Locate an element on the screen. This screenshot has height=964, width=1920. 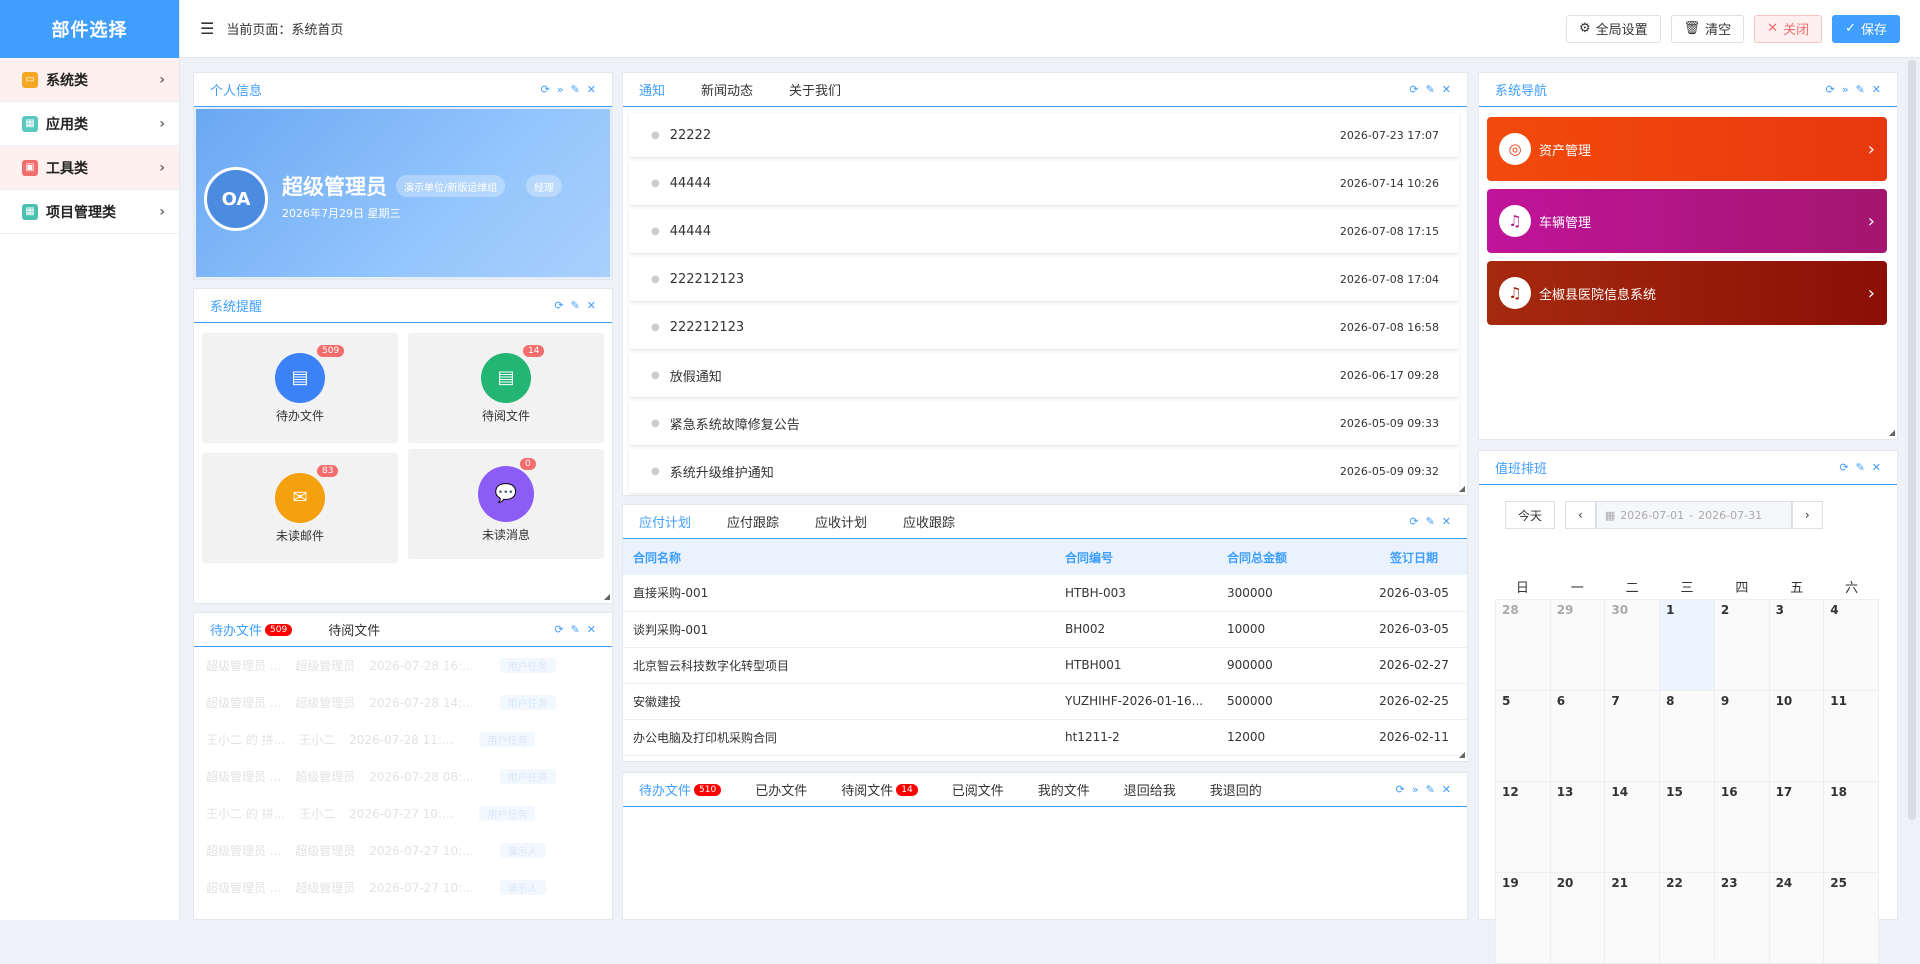
calendar-day: 8 is located at coordinates (1687, 736).